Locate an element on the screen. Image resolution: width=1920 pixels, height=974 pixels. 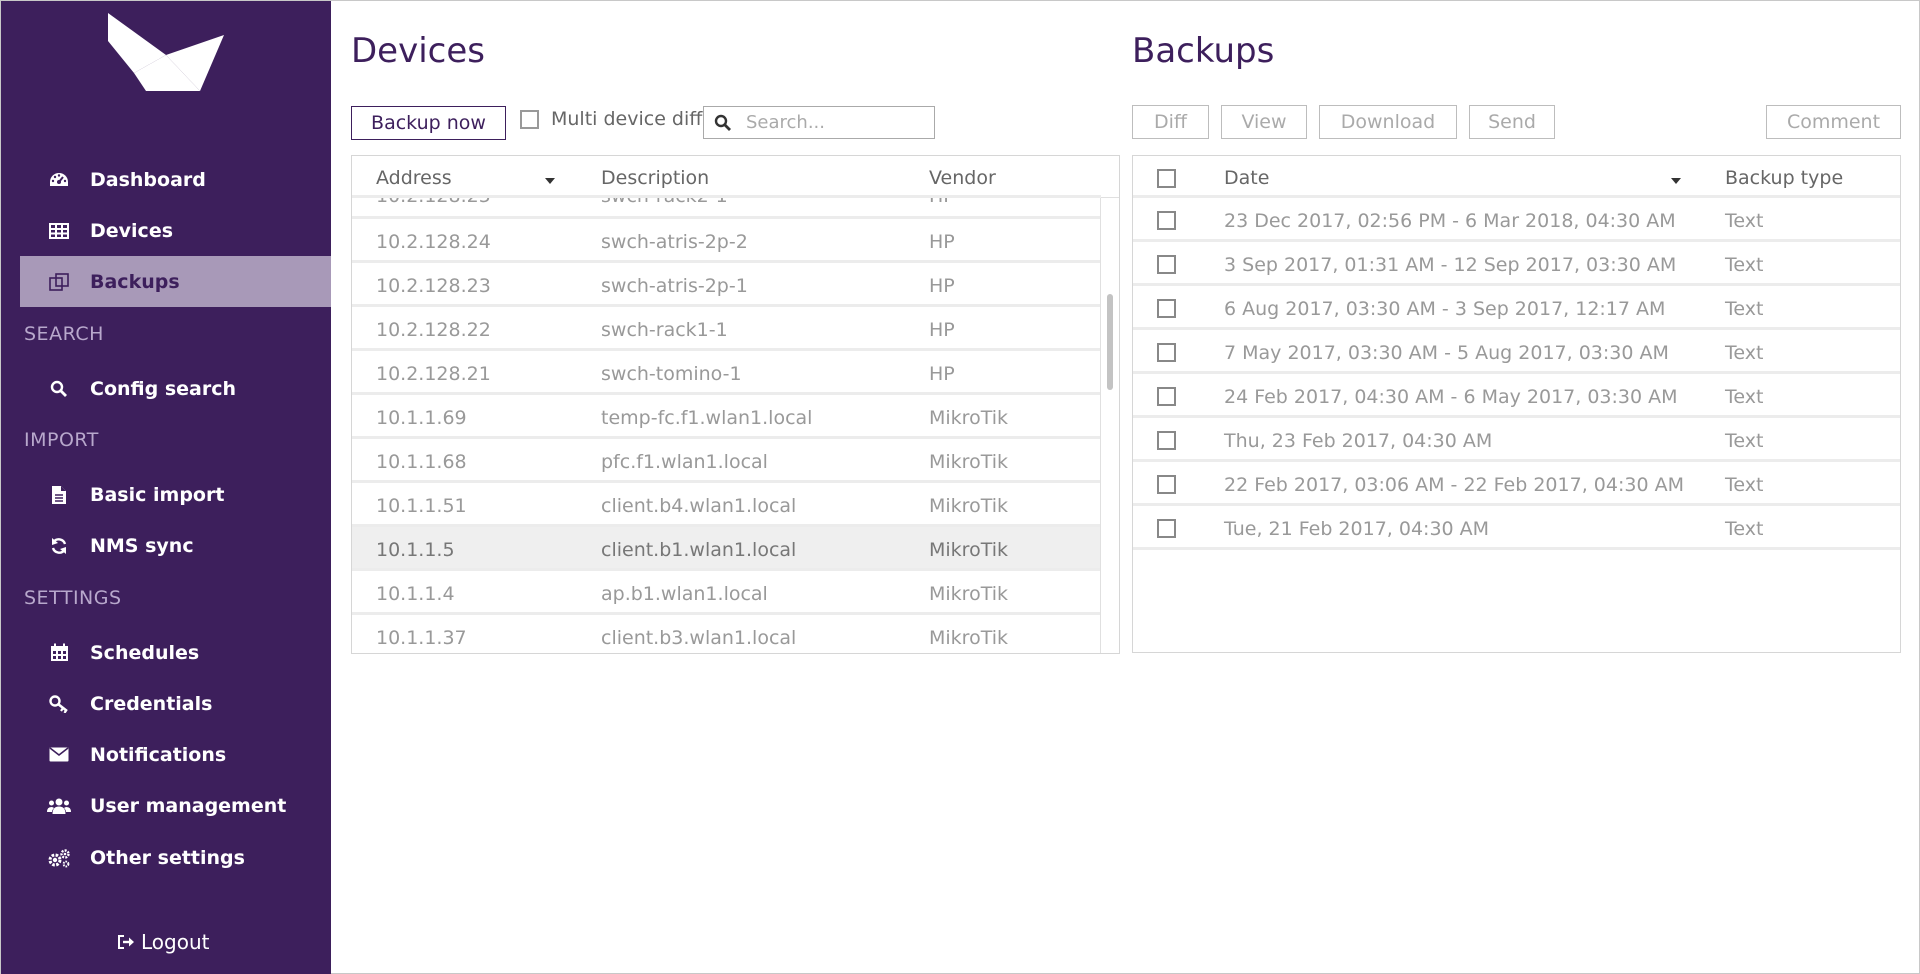
scrollbar-header-cap is located at coordinates (1110, 177).